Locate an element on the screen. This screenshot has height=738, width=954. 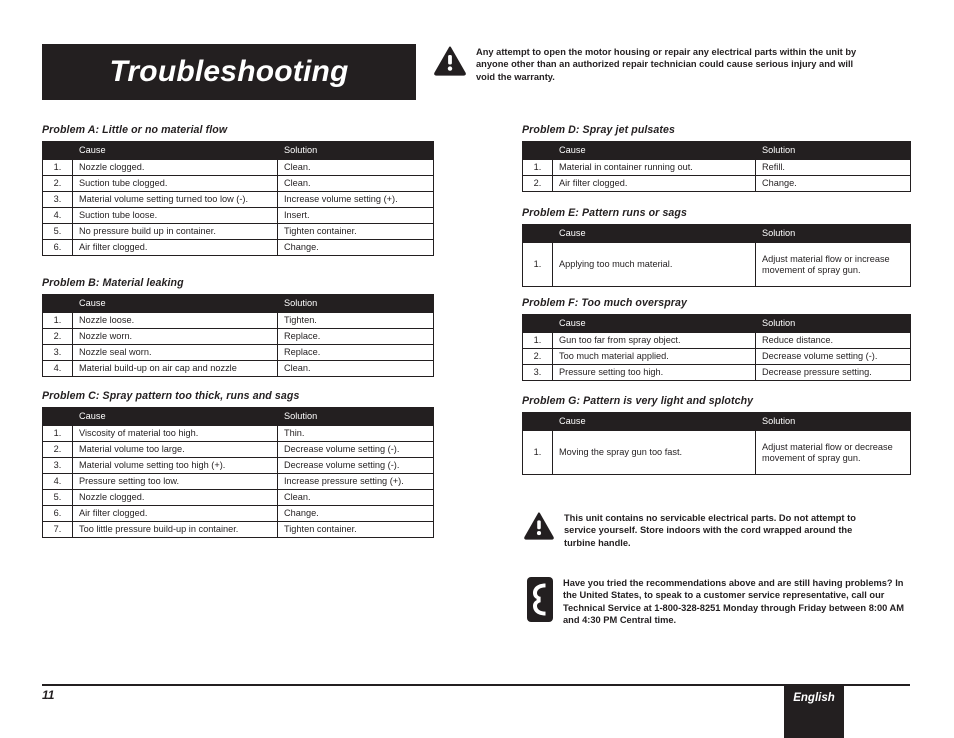
row-cause: Nozzle loose. is located at coordinates (175, 321).